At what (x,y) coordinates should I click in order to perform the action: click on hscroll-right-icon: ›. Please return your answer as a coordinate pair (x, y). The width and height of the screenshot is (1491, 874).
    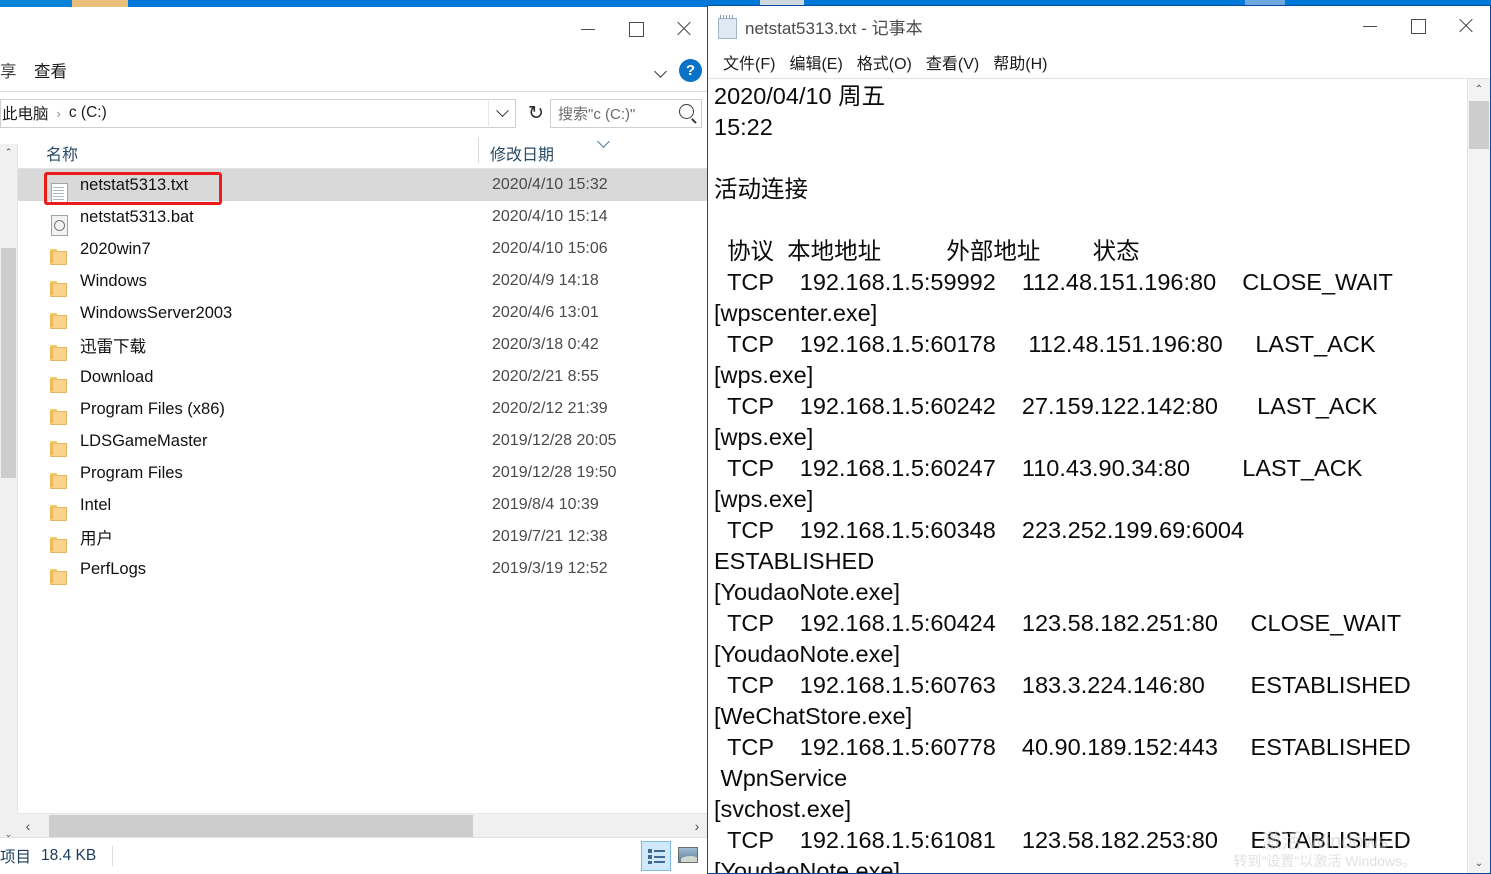
    Looking at the image, I should click on (697, 826).